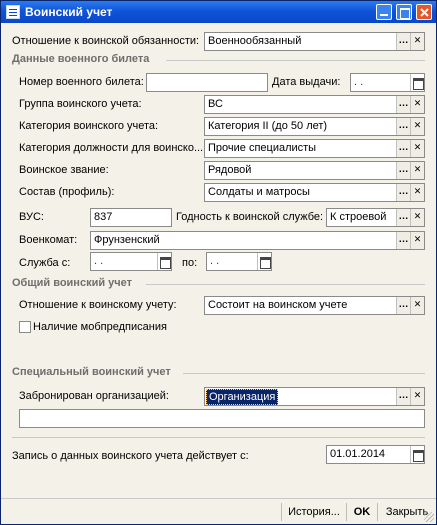 This screenshot has width=437, height=525. I want to click on vus-input: 837, so click(131, 217).